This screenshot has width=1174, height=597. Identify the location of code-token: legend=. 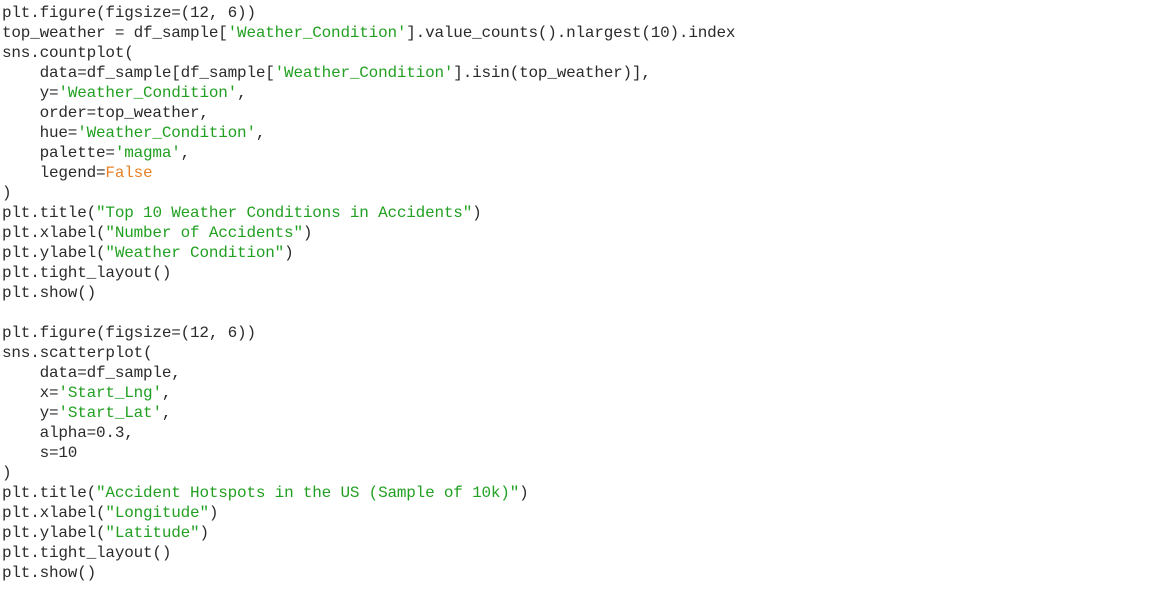
(54, 173).